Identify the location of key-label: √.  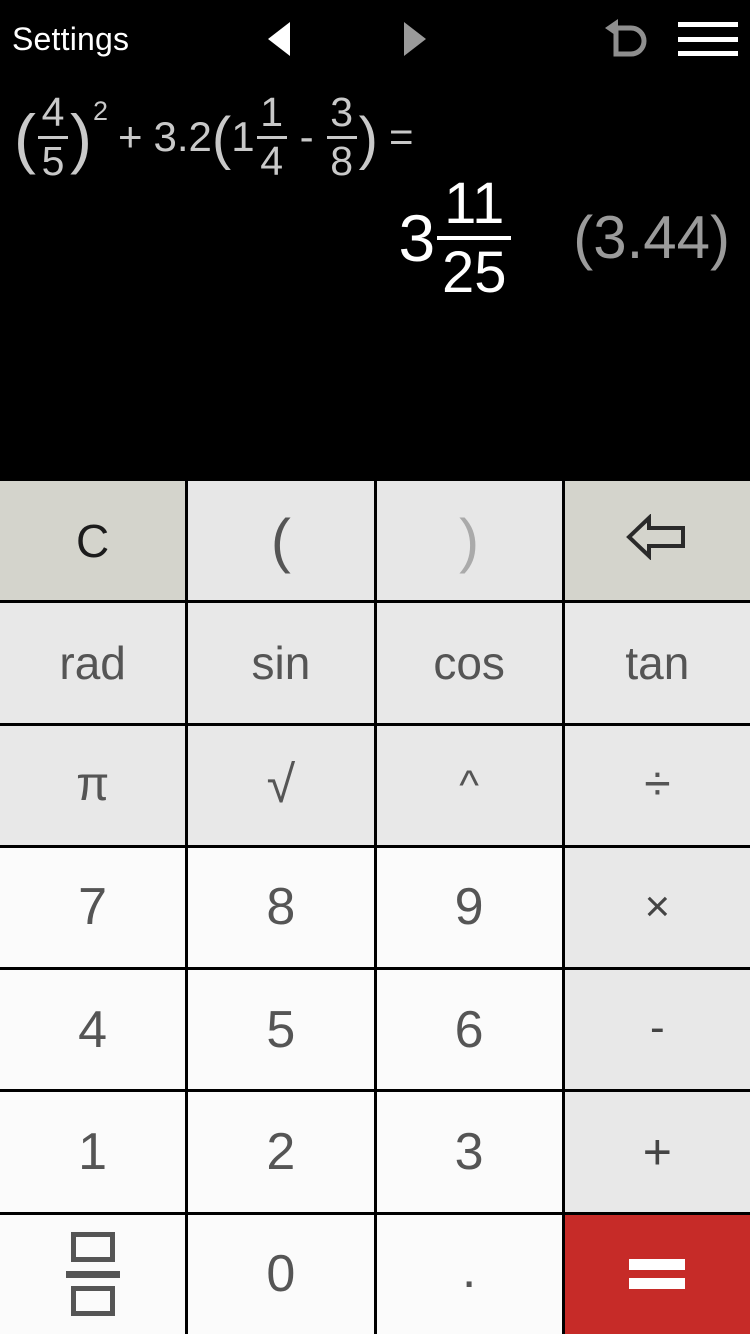
(281, 785).